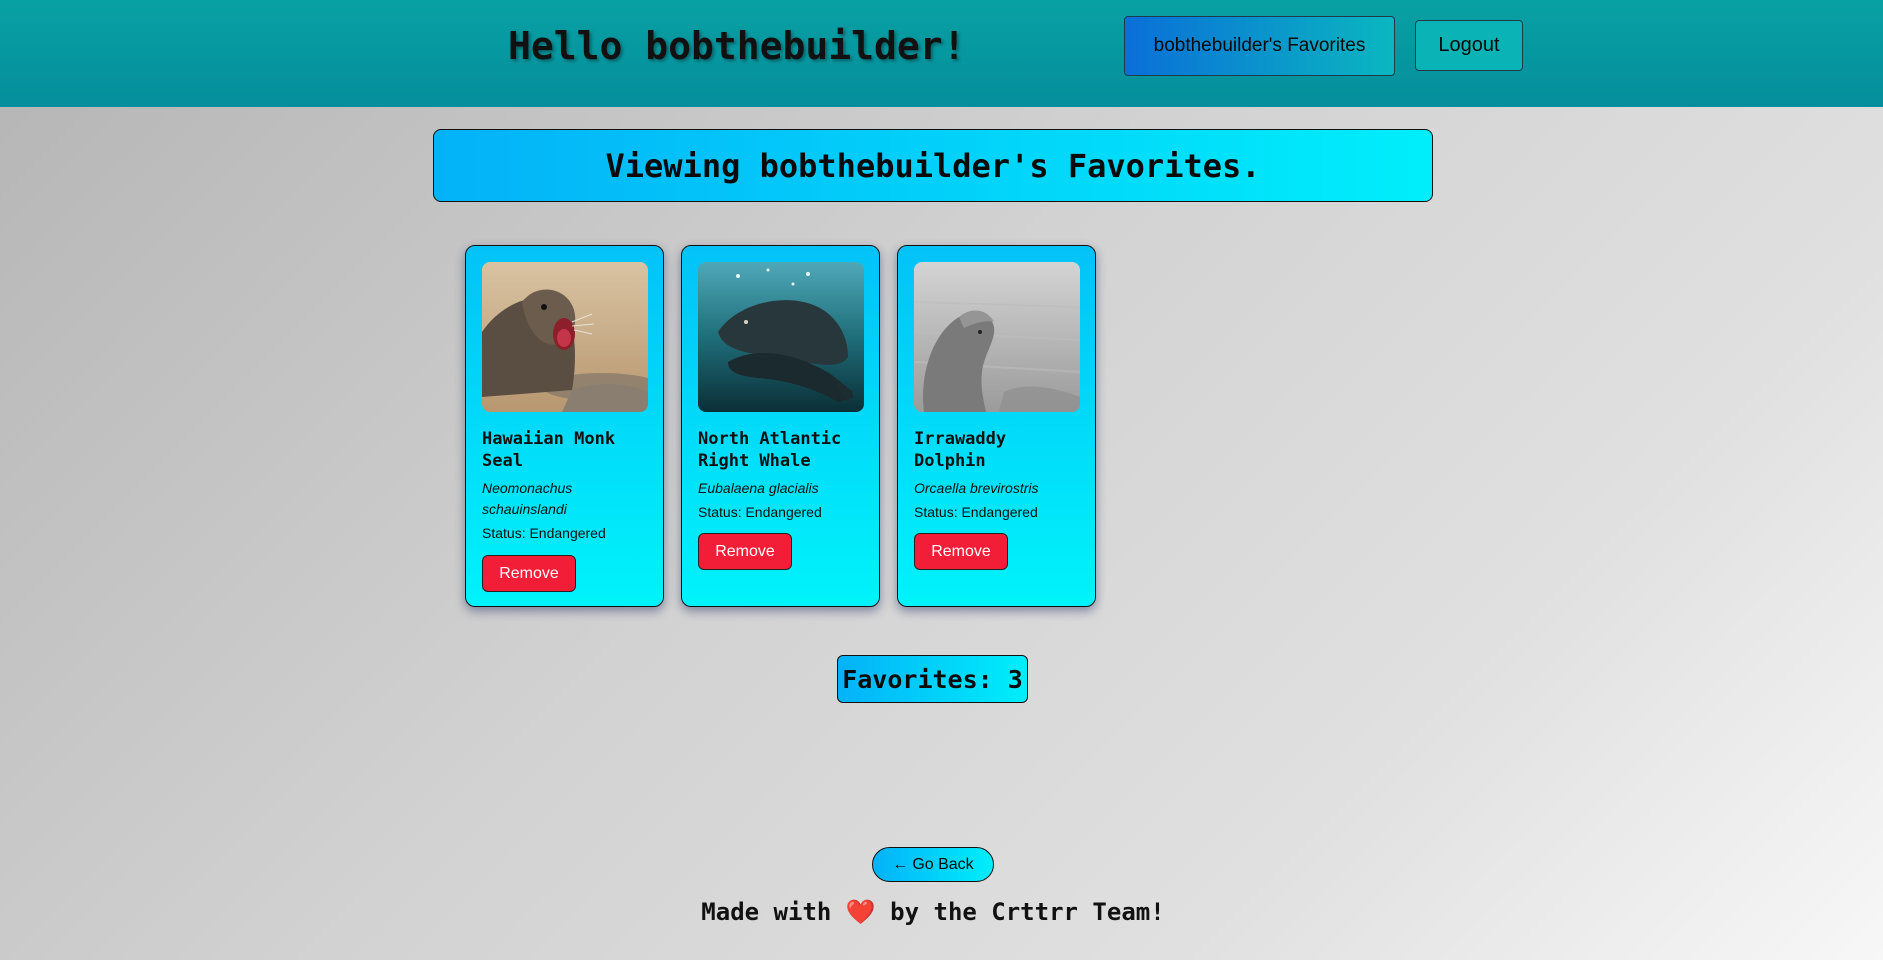  I want to click on right-whale-photo, so click(781, 337).